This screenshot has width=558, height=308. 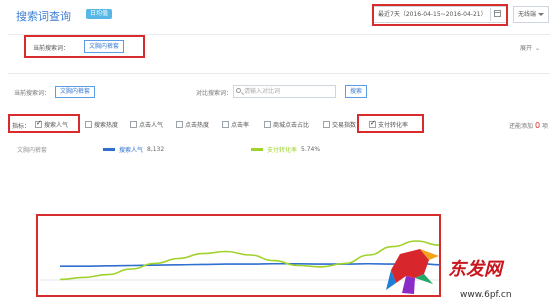 What do you see at coordinates (408, 285) in the screenshot?
I see `bull-logo-neck` at bounding box center [408, 285].